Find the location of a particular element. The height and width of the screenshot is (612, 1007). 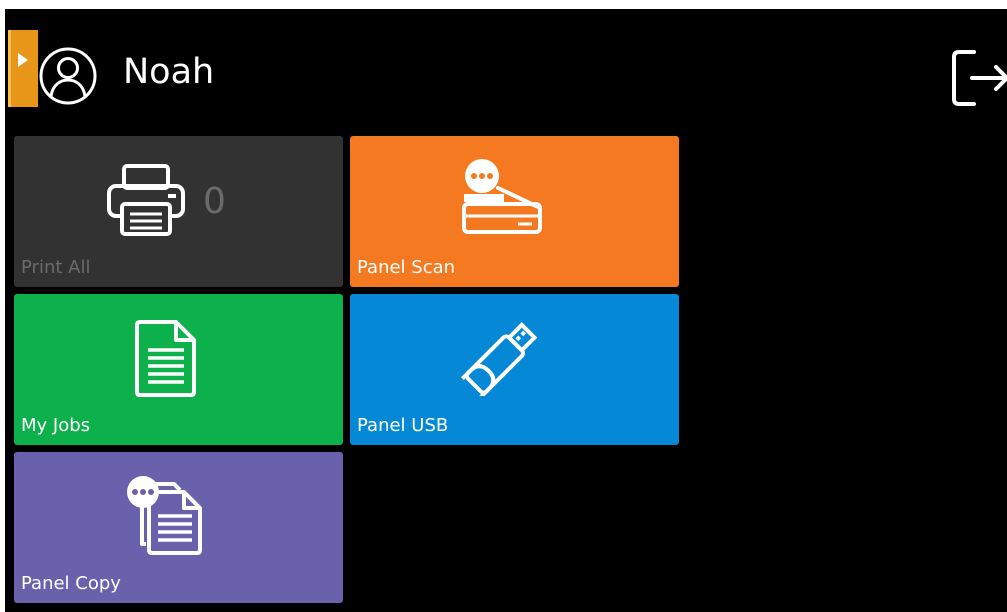

tile-print-all: 0 Print All is located at coordinates (178, 211).